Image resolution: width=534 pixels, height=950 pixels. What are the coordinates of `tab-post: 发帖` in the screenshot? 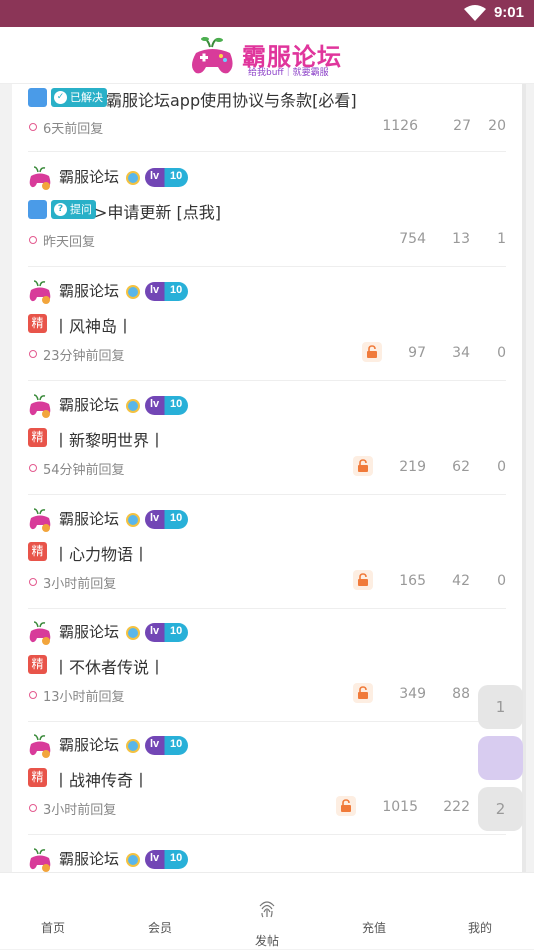 It's located at (267, 911).